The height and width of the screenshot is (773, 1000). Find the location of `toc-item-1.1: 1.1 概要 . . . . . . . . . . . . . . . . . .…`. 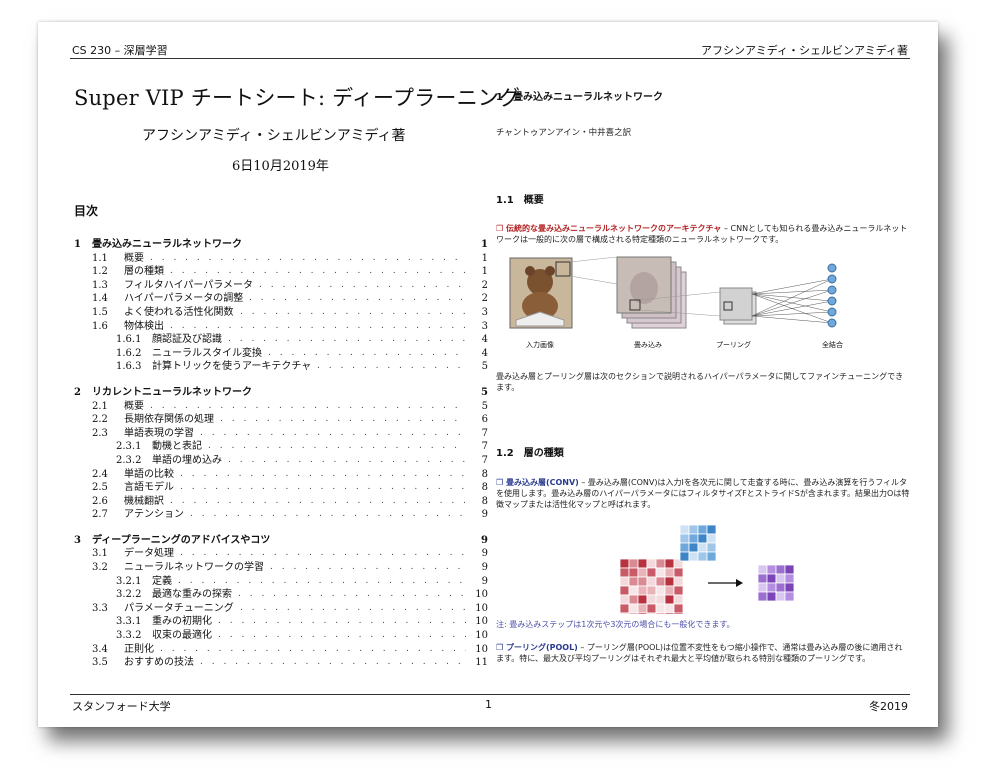

toc-item-1.1: 1.1 概要 . . . . . . . . . . . . . . . . . .… is located at coordinates (281, 259).